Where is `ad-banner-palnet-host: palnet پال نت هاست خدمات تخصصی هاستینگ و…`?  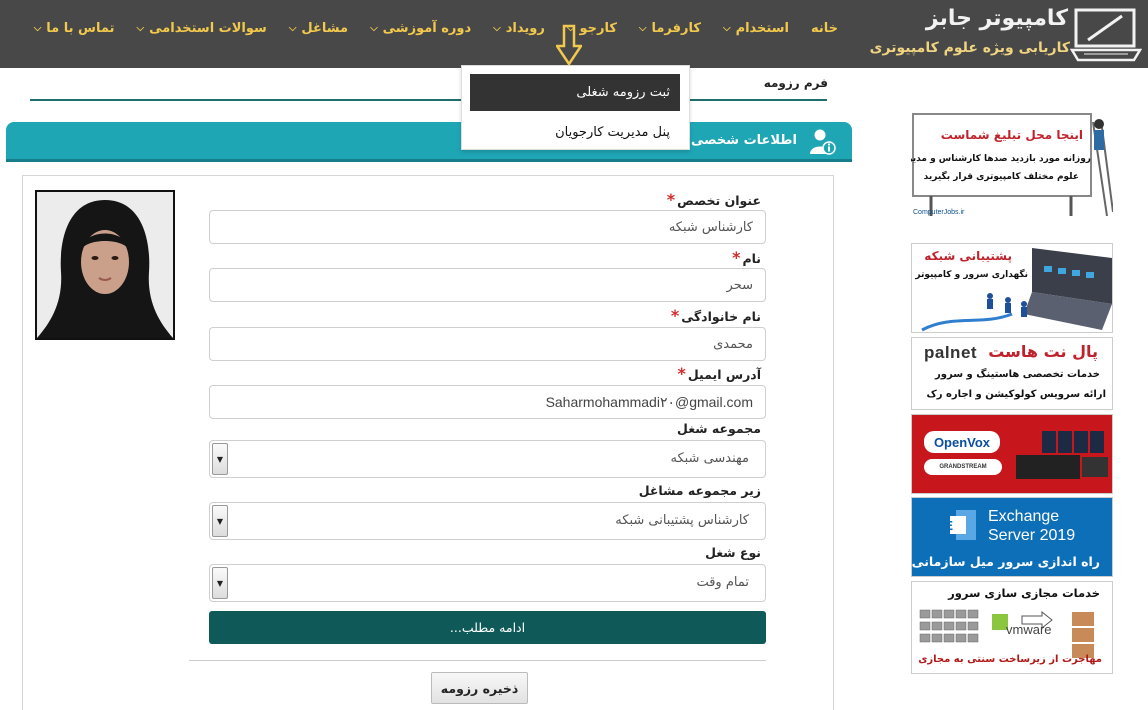
ad-banner-palnet-host: palnet پال نت هاست خدمات تخصصی هاستینگ و… is located at coordinates (1012, 373).